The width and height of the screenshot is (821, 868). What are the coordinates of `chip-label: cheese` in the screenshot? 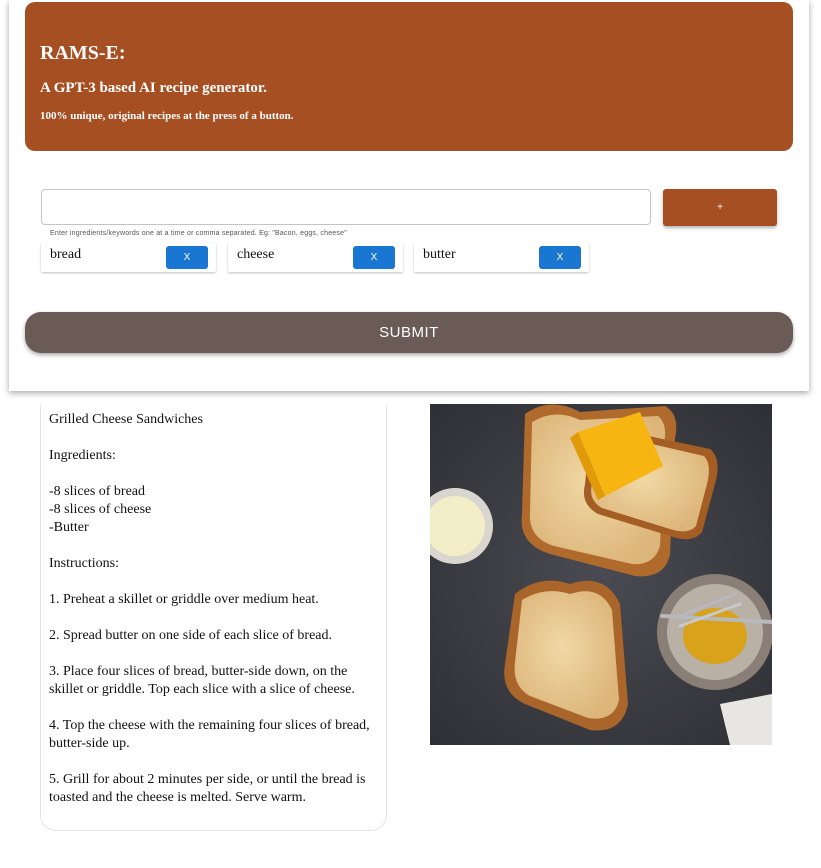 It's located at (256, 254).